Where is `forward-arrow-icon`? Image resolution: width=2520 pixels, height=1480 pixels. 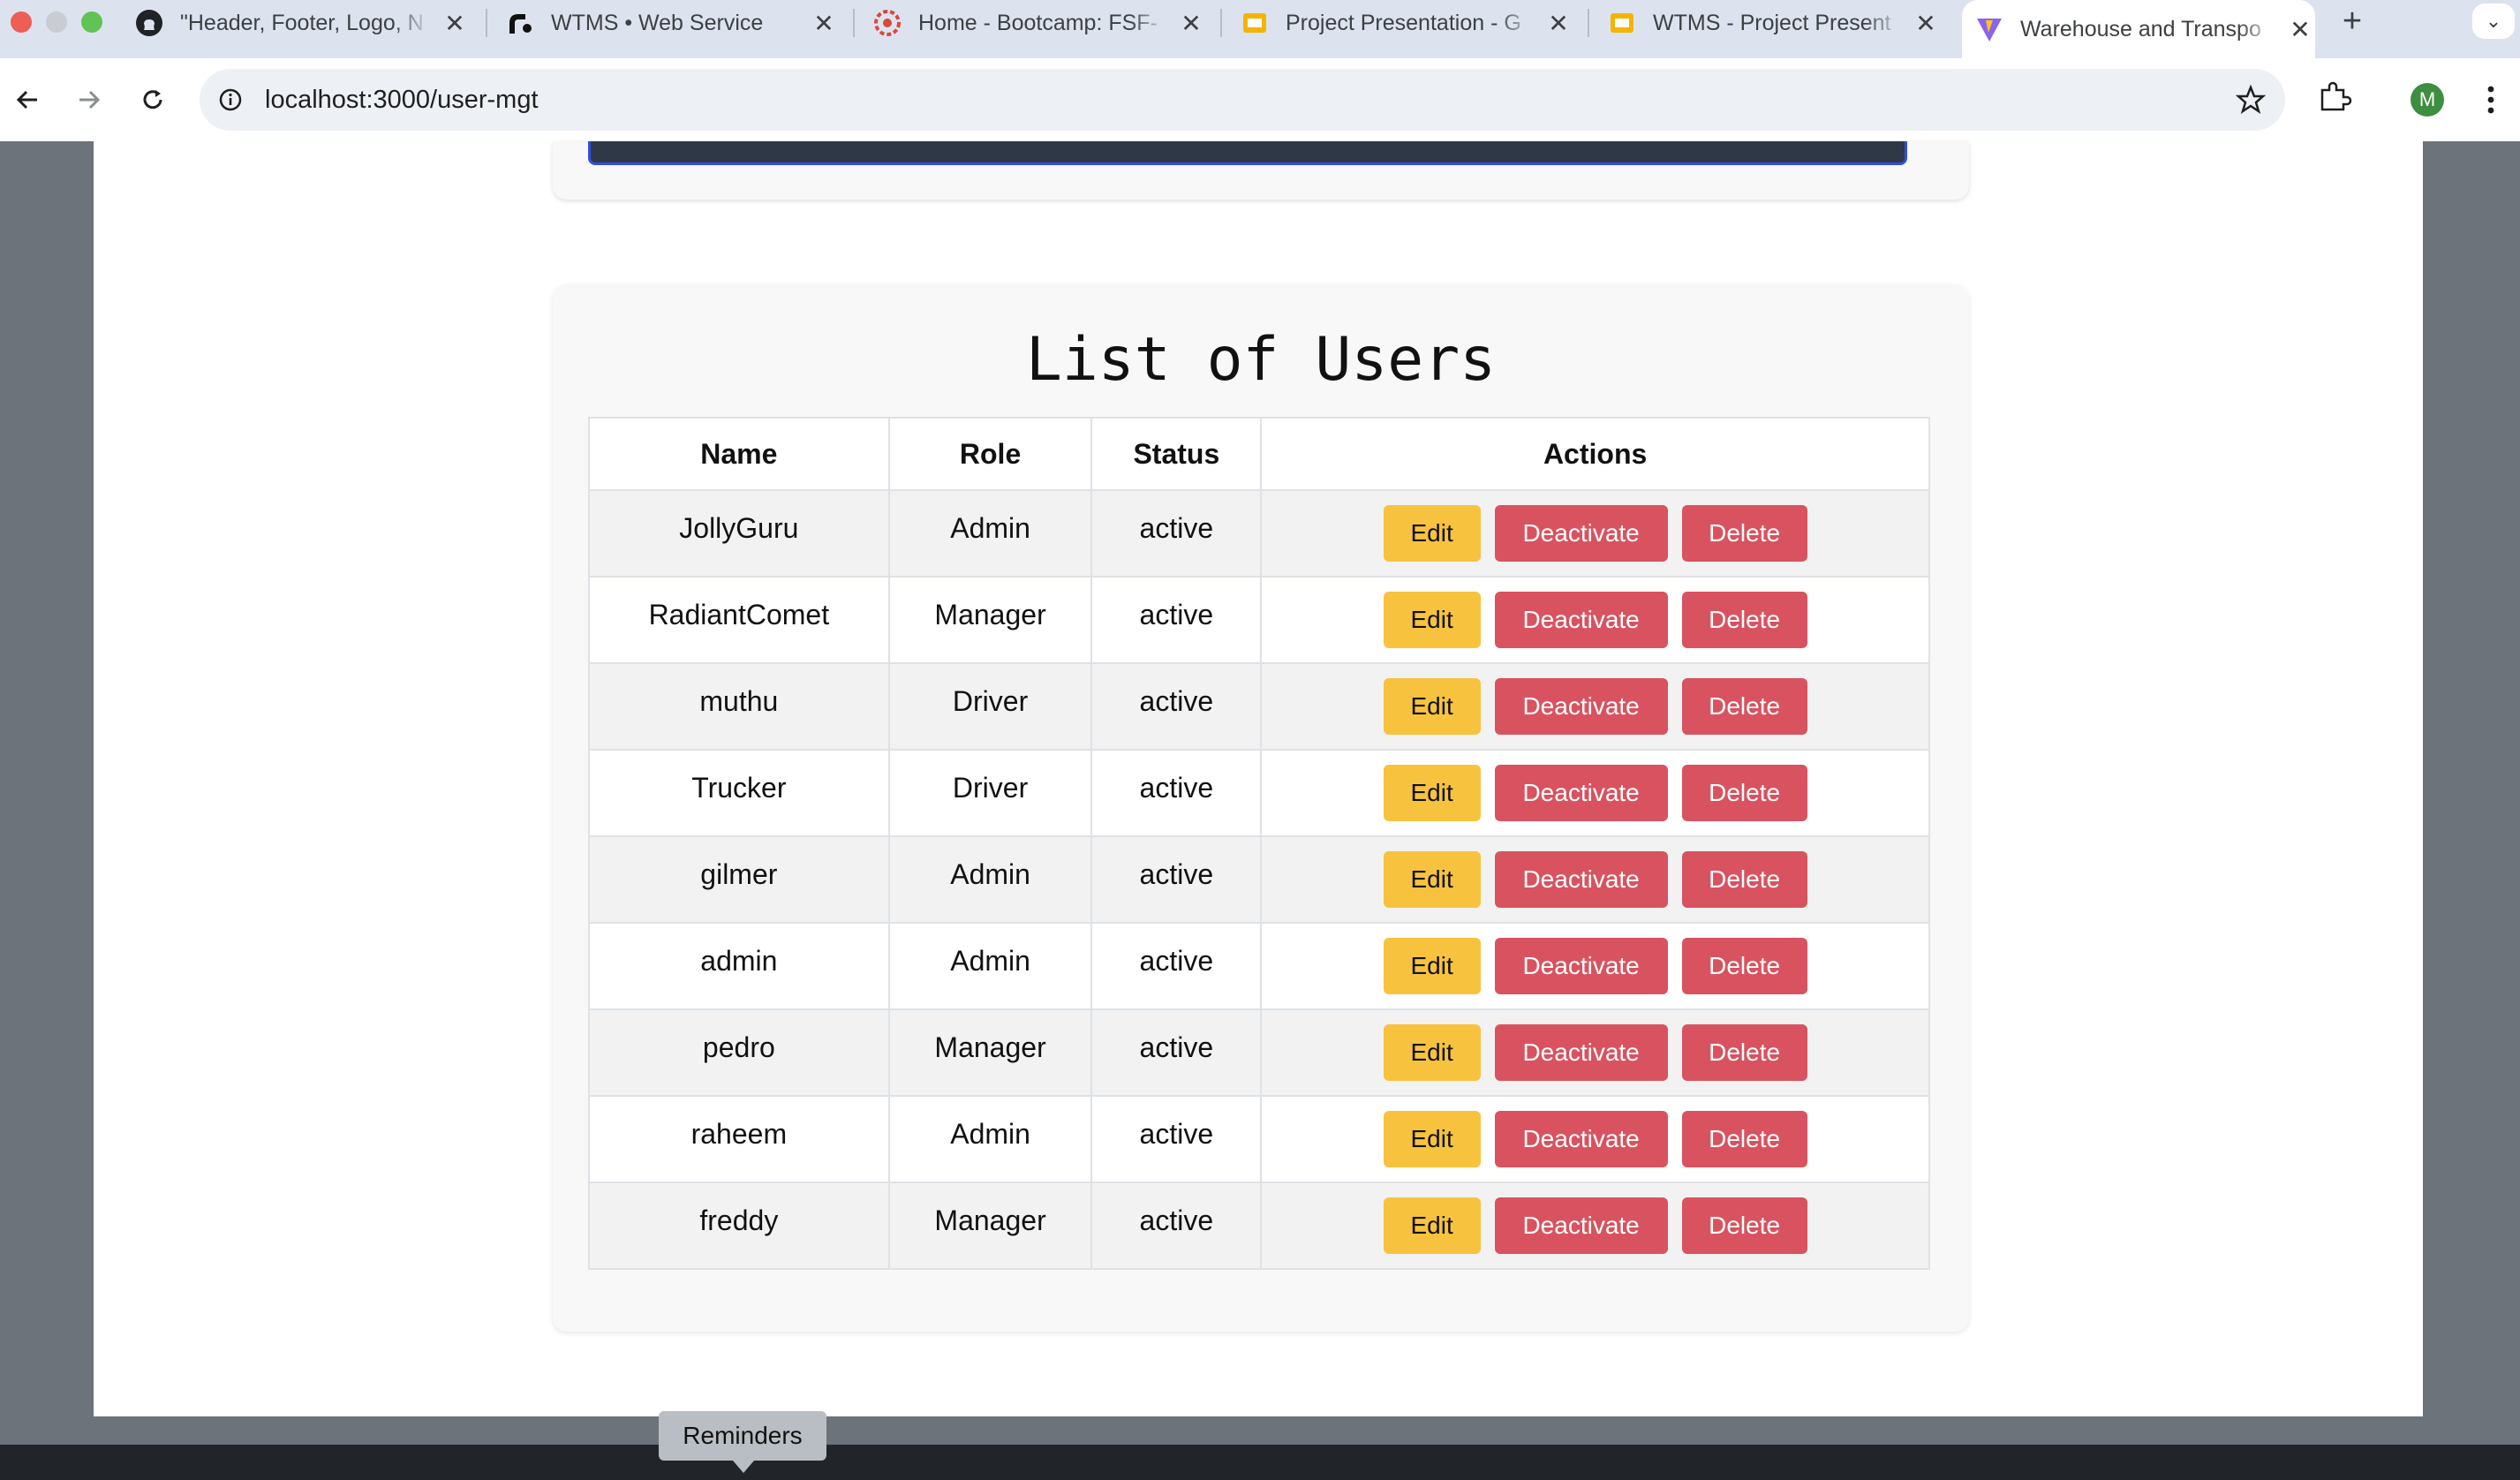 forward-arrow-icon is located at coordinates (89, 99).